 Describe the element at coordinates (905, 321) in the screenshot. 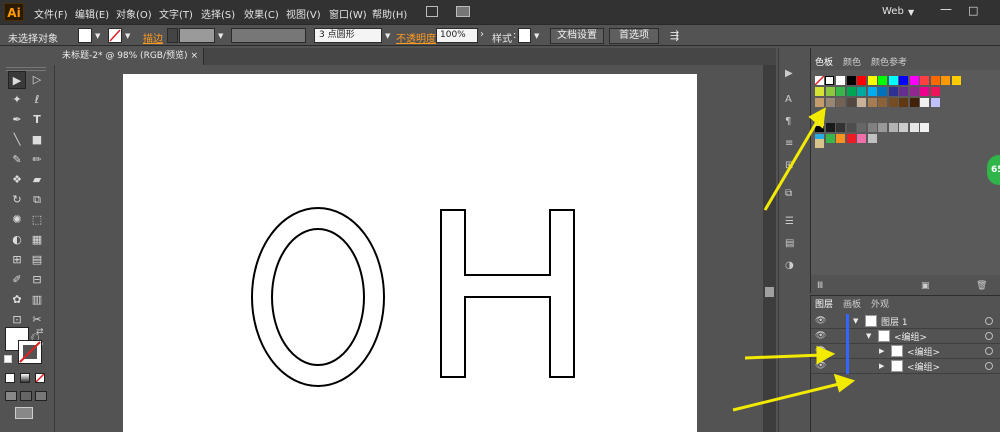

I see `layer-row: 👁︎ ▼ 图层 1` at that location.